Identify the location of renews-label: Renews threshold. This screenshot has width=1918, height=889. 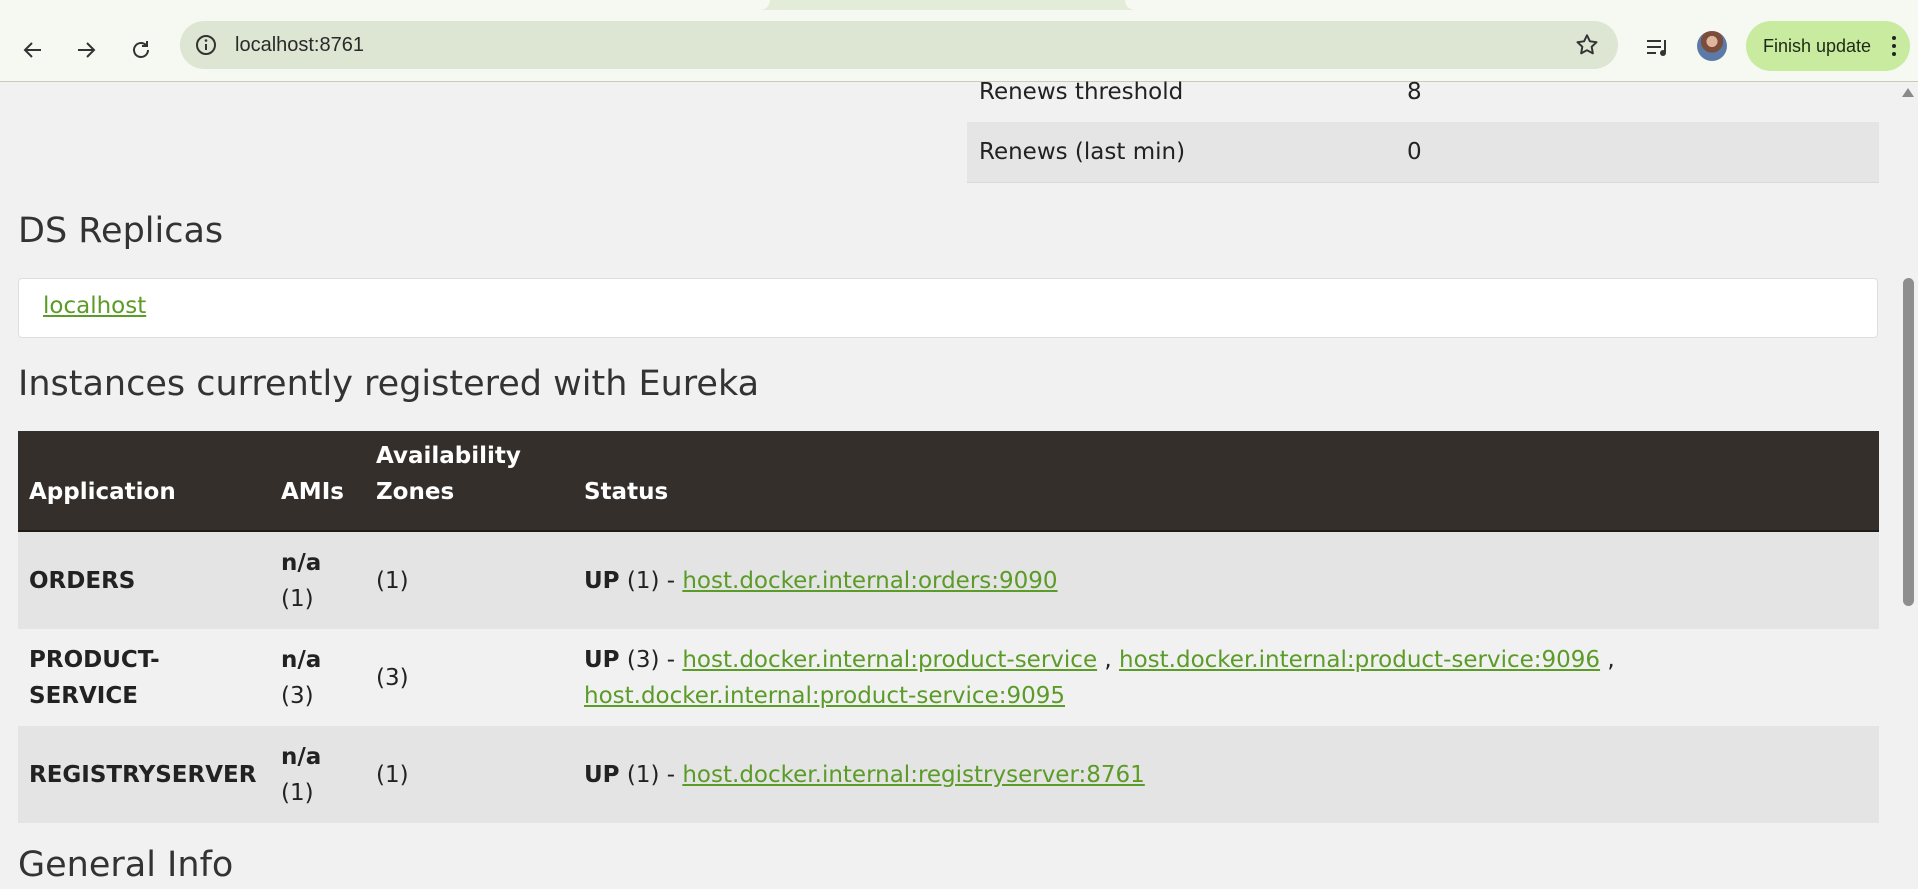
(1081, 92).